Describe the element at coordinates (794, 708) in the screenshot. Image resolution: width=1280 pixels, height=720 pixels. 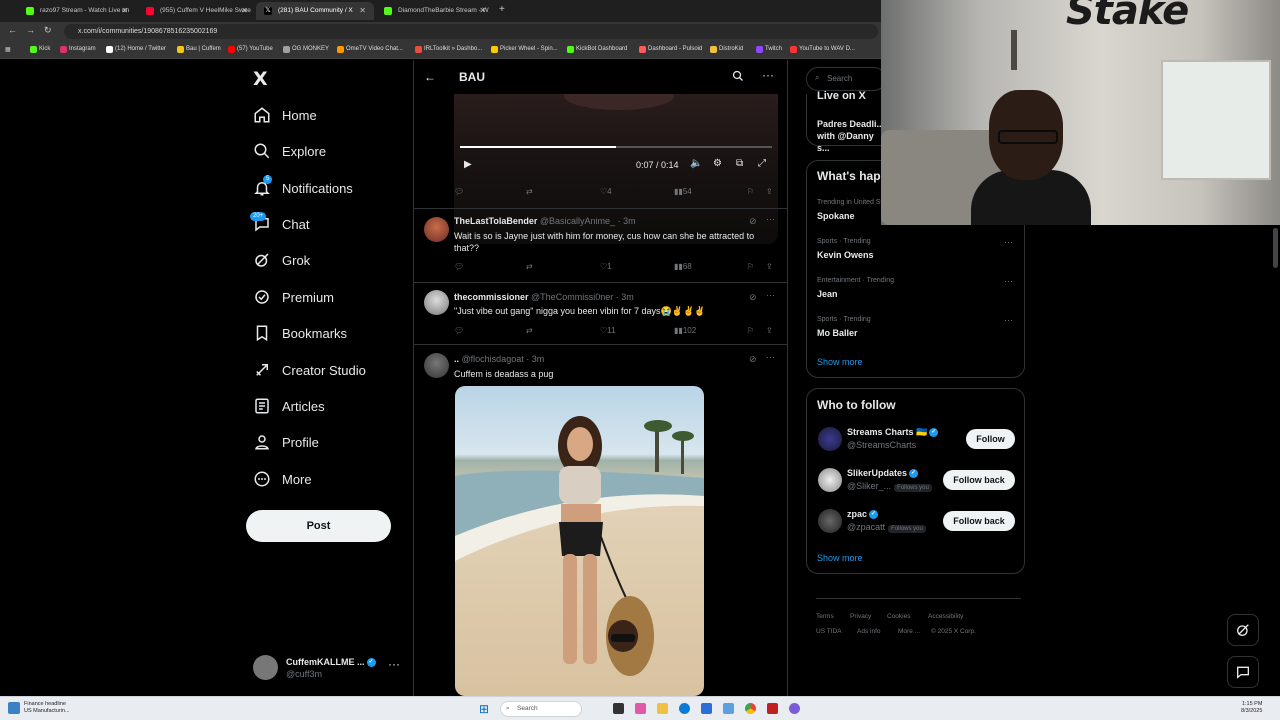
I see `discord-icon` at that location.